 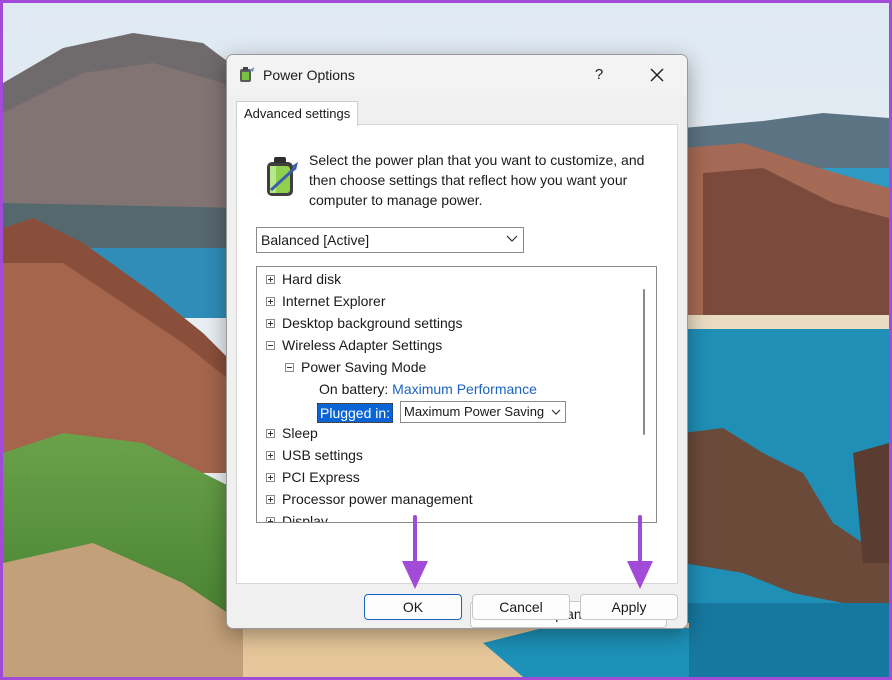 I want to click on tree-scrollbar, so click(x=644, y=362).